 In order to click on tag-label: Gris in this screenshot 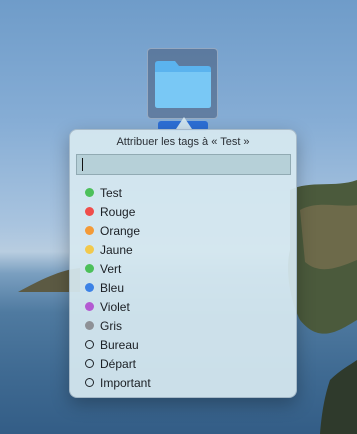, I will do `click(111, 325)`.